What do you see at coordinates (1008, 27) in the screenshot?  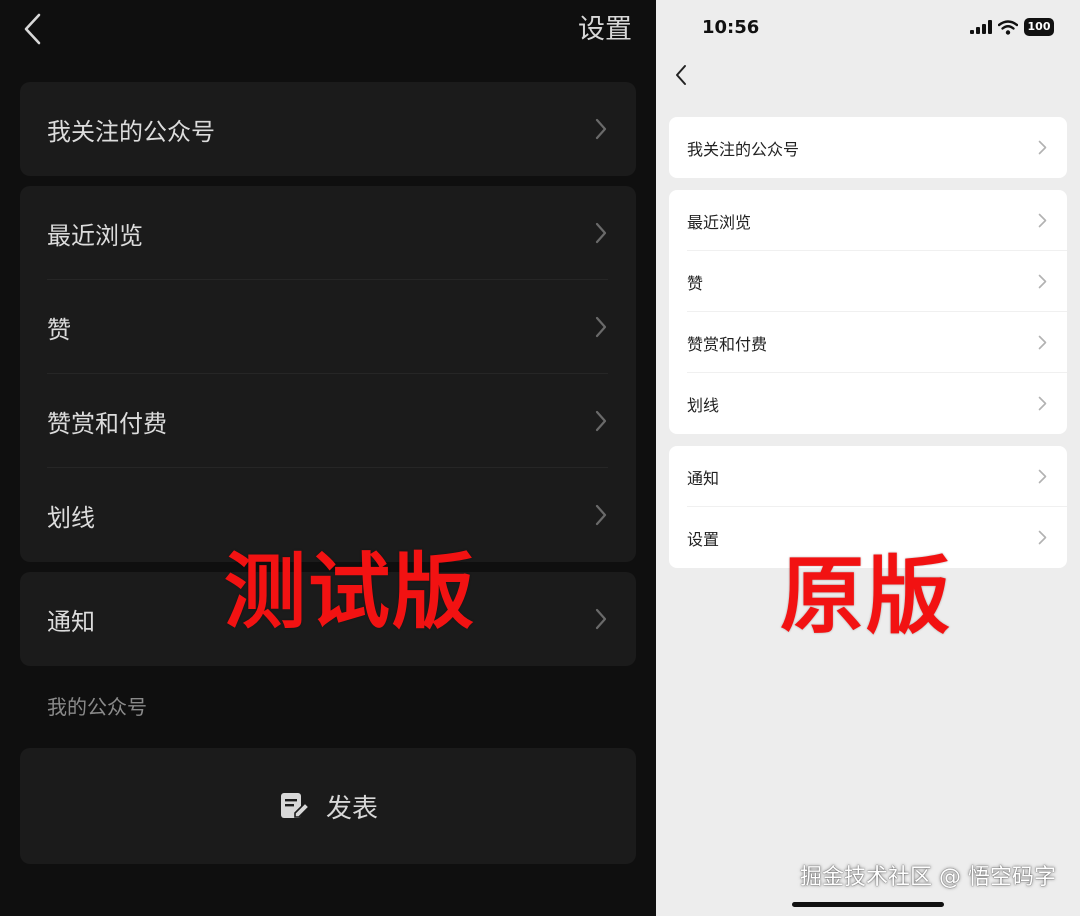 I see `wifi-icon` at bounding box center [1008, 27].